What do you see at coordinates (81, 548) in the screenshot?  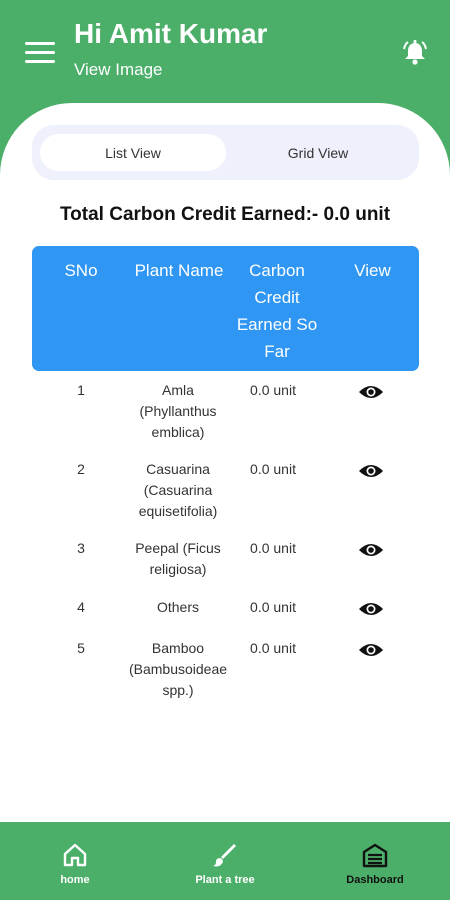 I see `row-sno: 3` at bounding box center [81, 548].